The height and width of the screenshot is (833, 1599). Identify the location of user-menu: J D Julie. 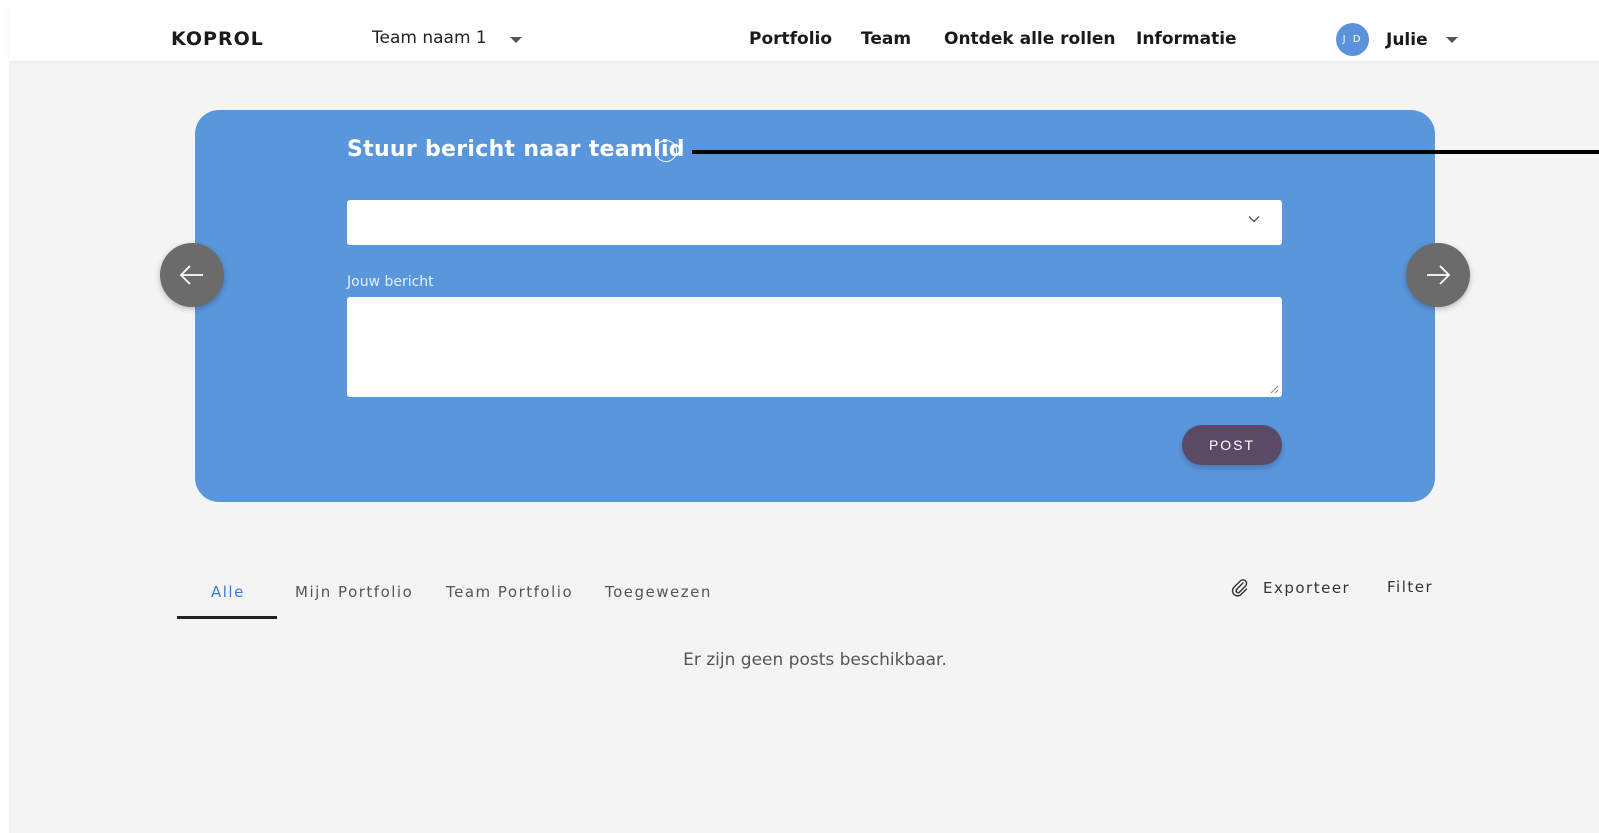
(1397, 39).